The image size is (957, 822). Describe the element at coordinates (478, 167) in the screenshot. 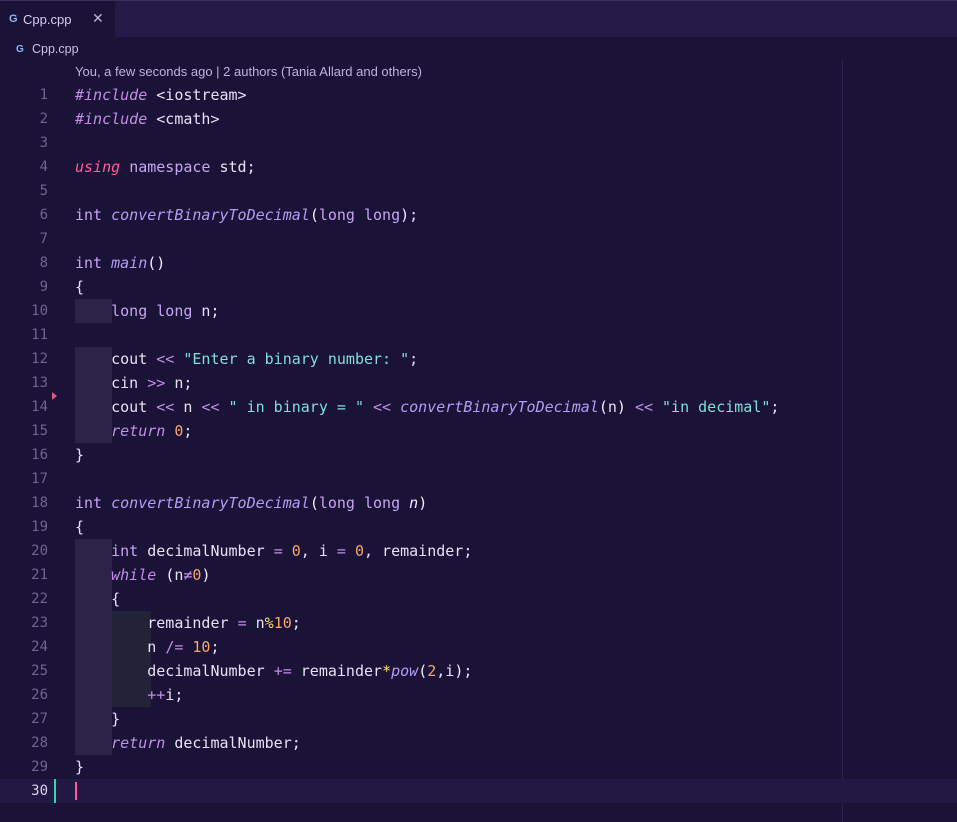

I see `code-line: 4 using namespace std;` at that location.